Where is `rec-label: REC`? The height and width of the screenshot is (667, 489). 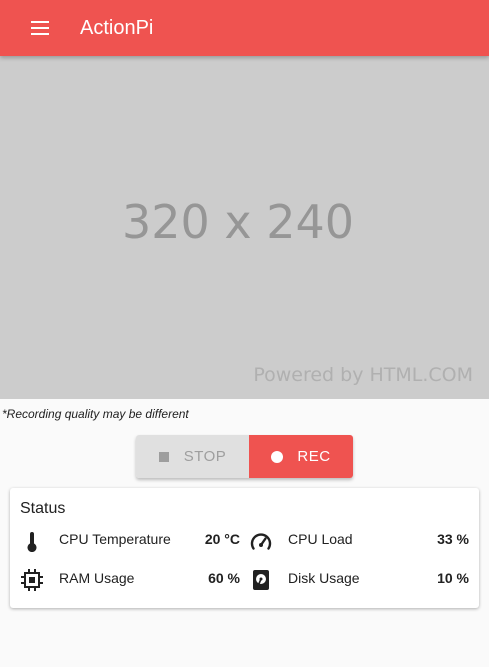
rec-label: REC is located at coordinates (314, 456).